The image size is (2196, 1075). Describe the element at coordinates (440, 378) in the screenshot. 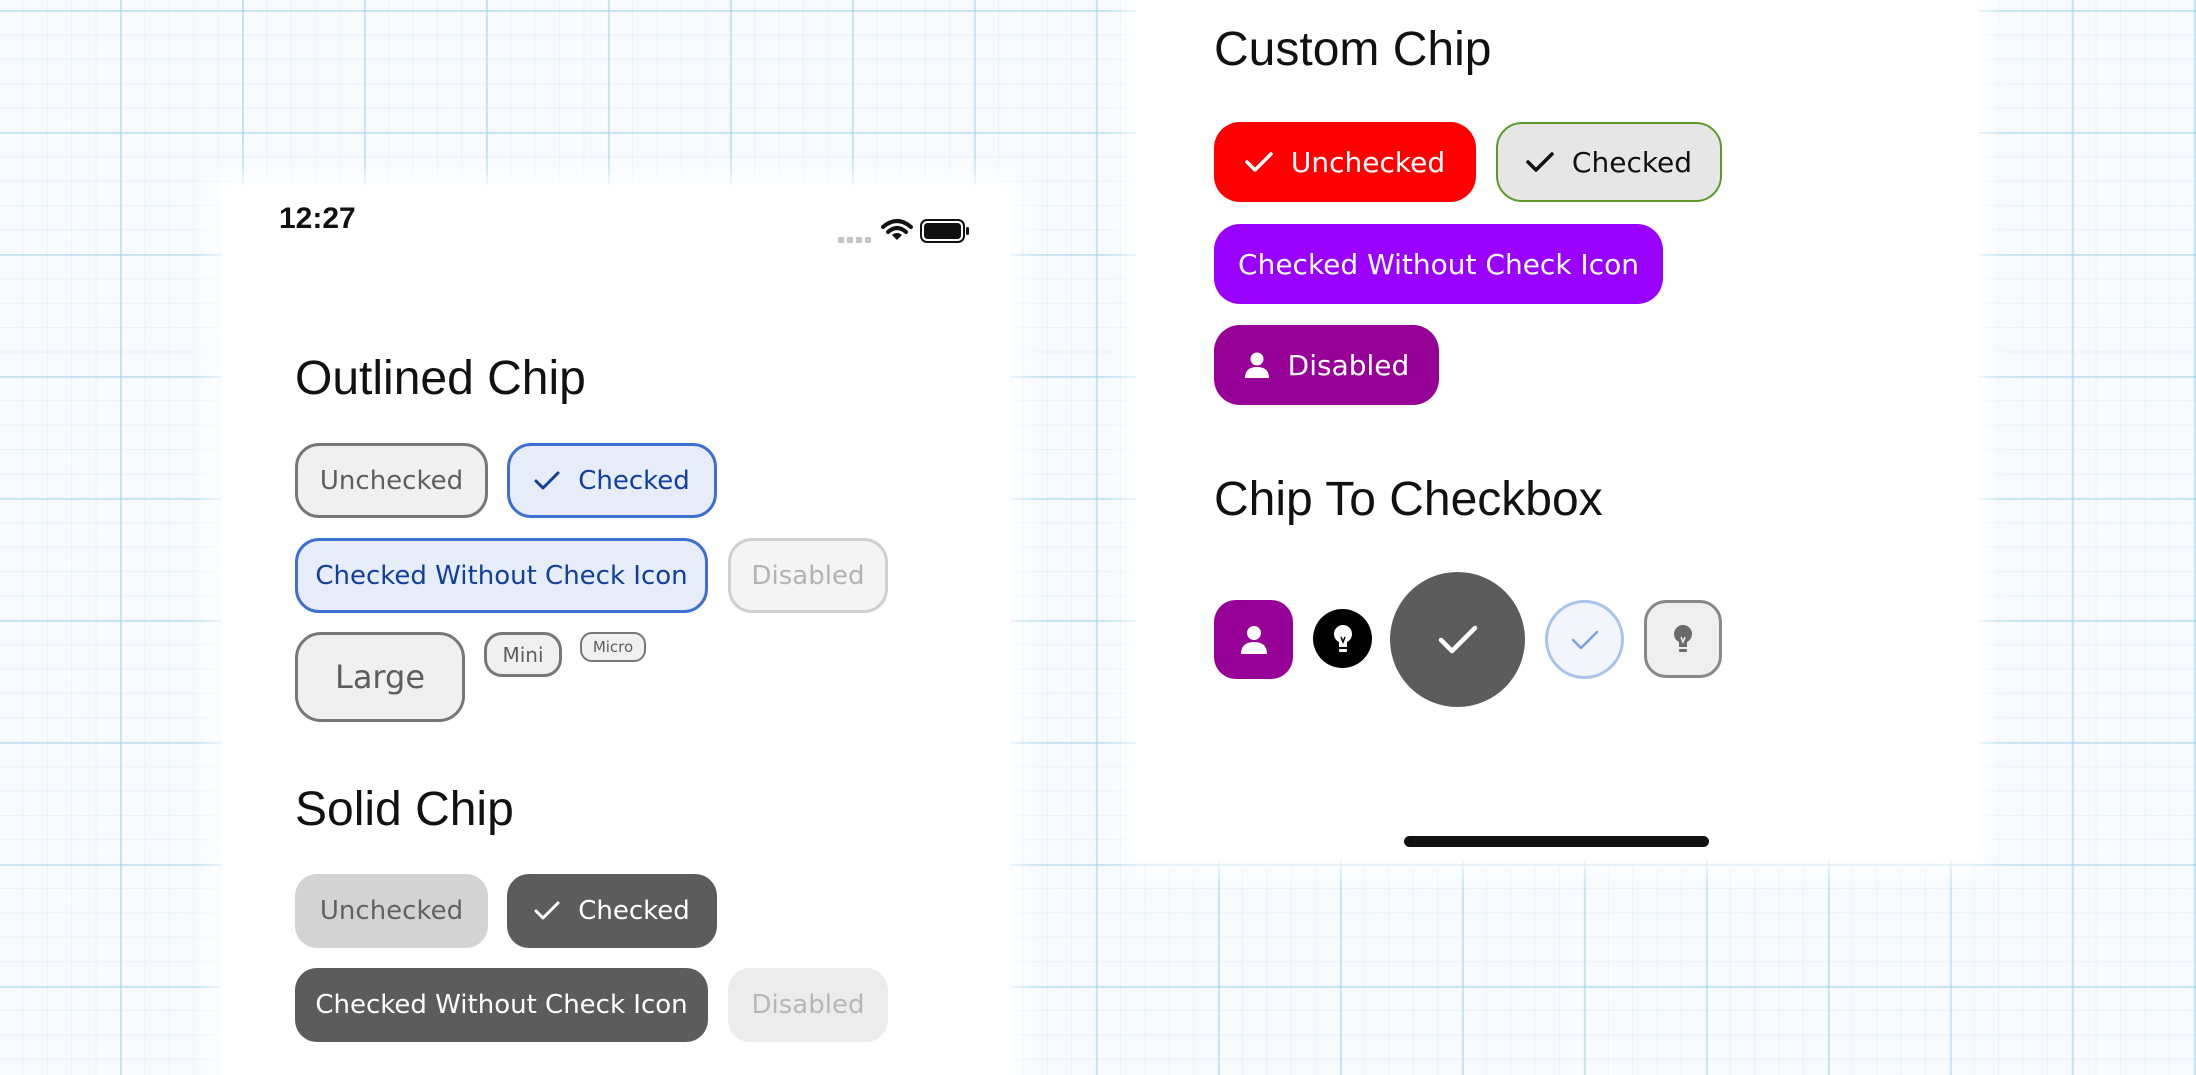

I see `outlined-chip-title: Outlined Chip` at that location.